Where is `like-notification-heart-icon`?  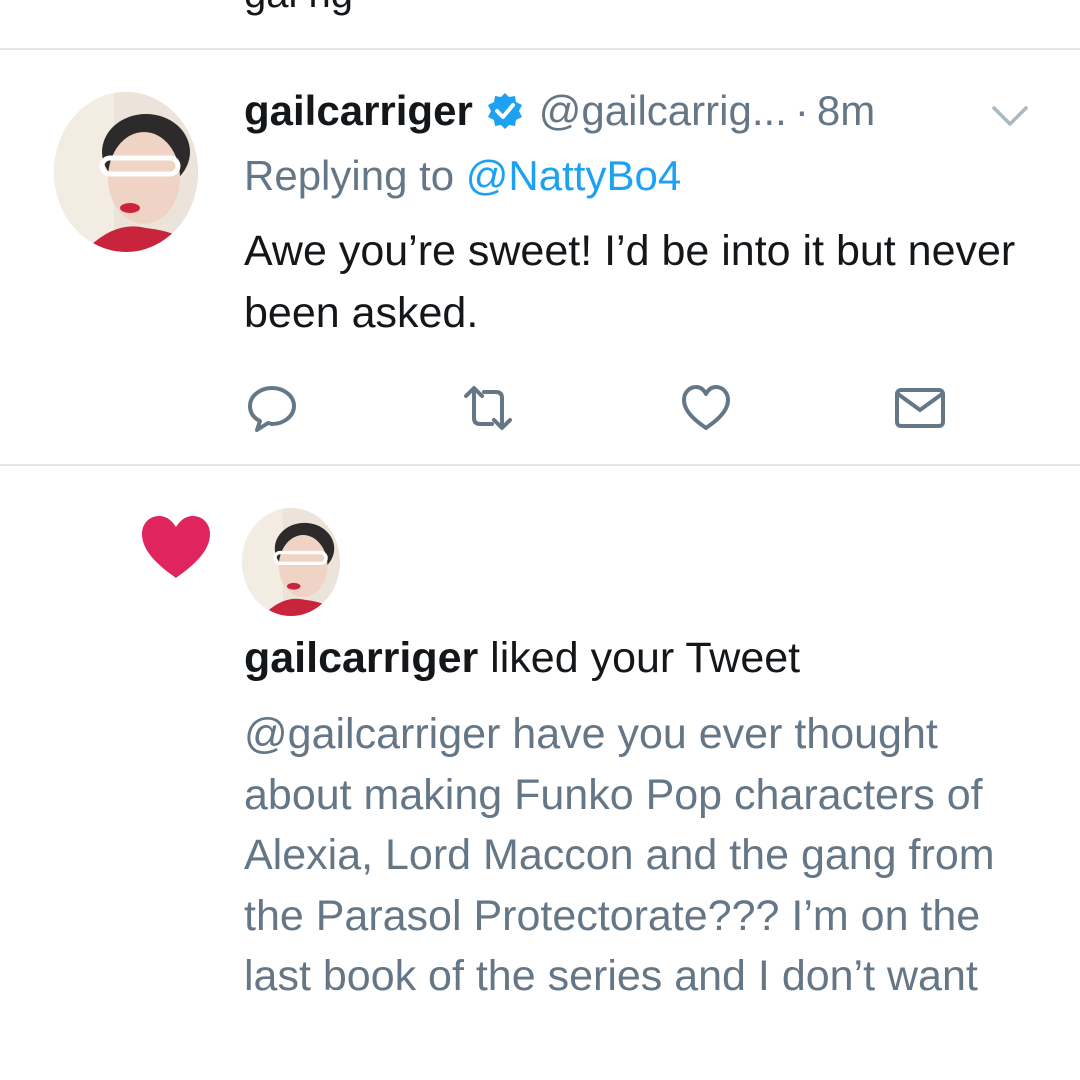 like-notification-heart-icon is located at coordinates (176, 548).